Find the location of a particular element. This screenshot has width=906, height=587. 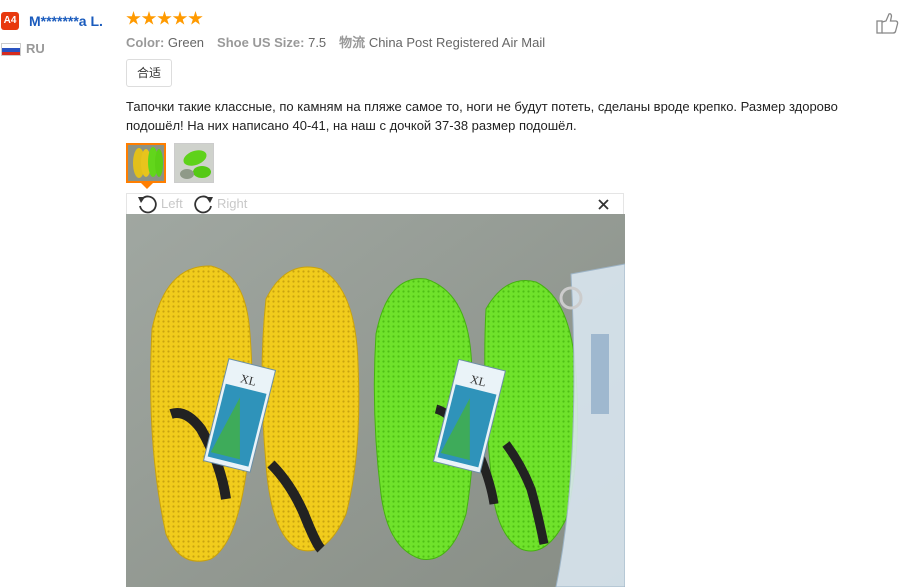

thumbs-up-icon is located at coordinates (889, 23).